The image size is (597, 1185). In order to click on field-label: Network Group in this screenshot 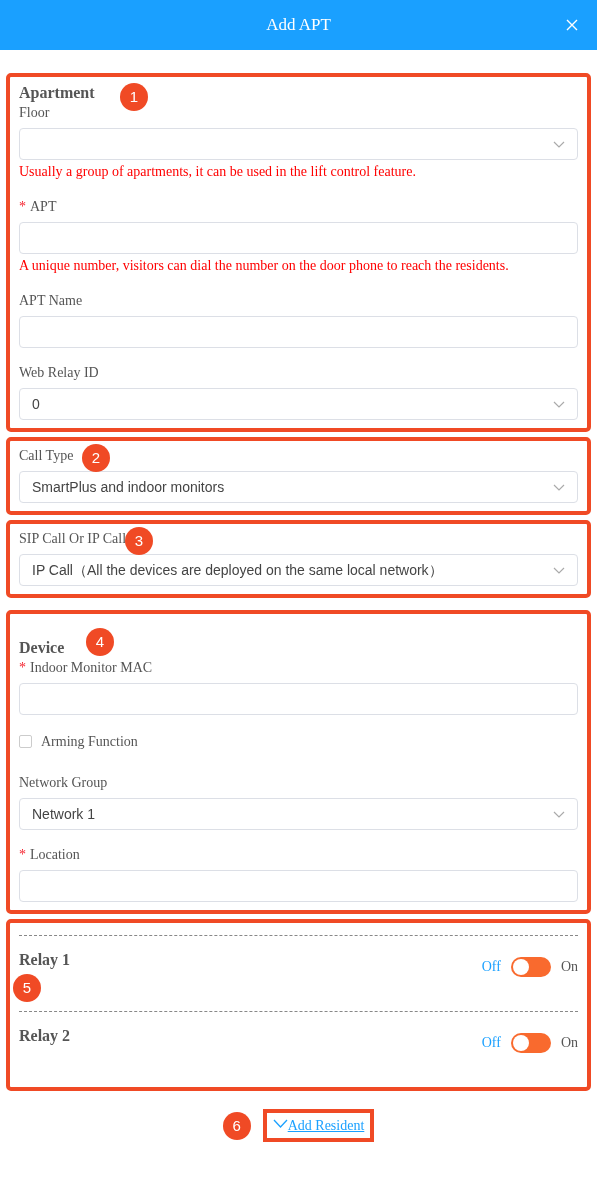, I will do `click(63, 782)`.